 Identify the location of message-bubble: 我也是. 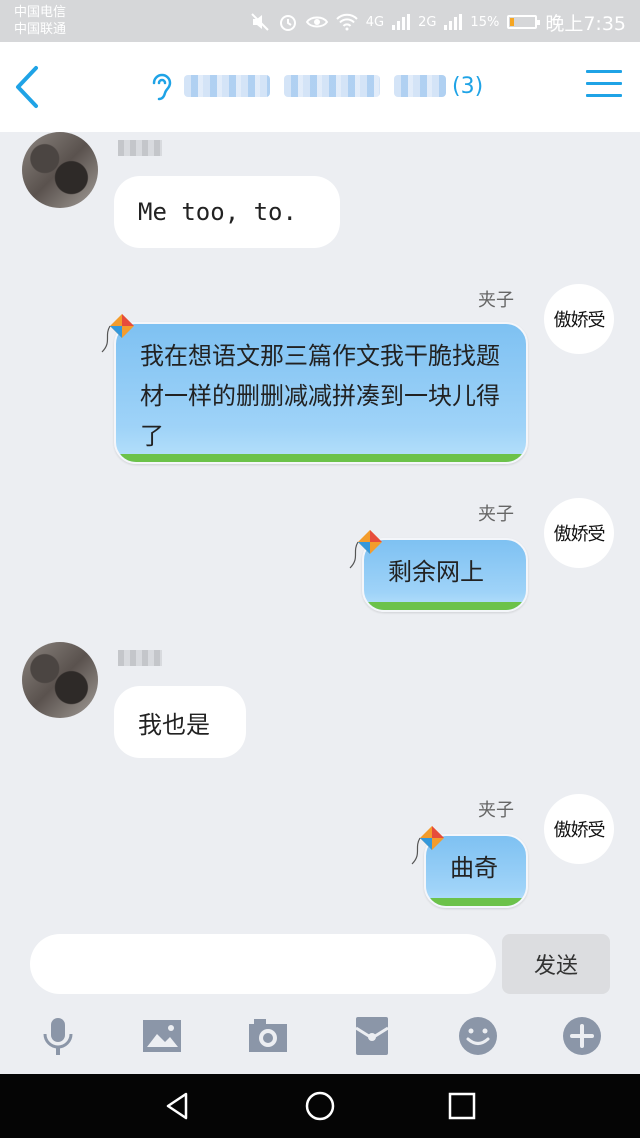
(180, 722).